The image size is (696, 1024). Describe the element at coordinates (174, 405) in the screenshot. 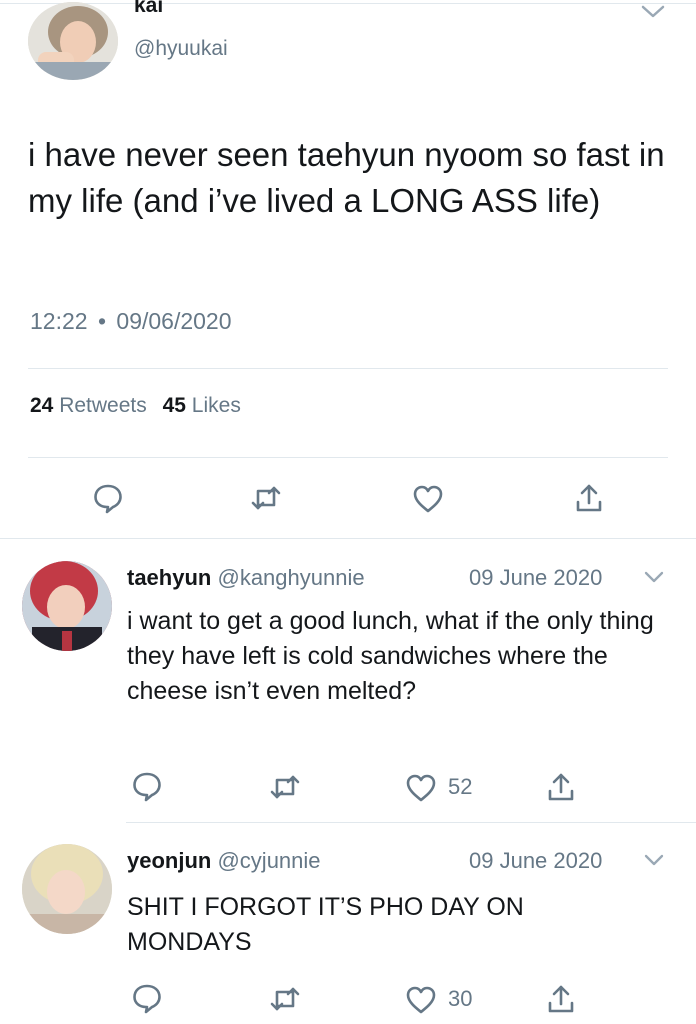

I see `like-count: 45` at that location.